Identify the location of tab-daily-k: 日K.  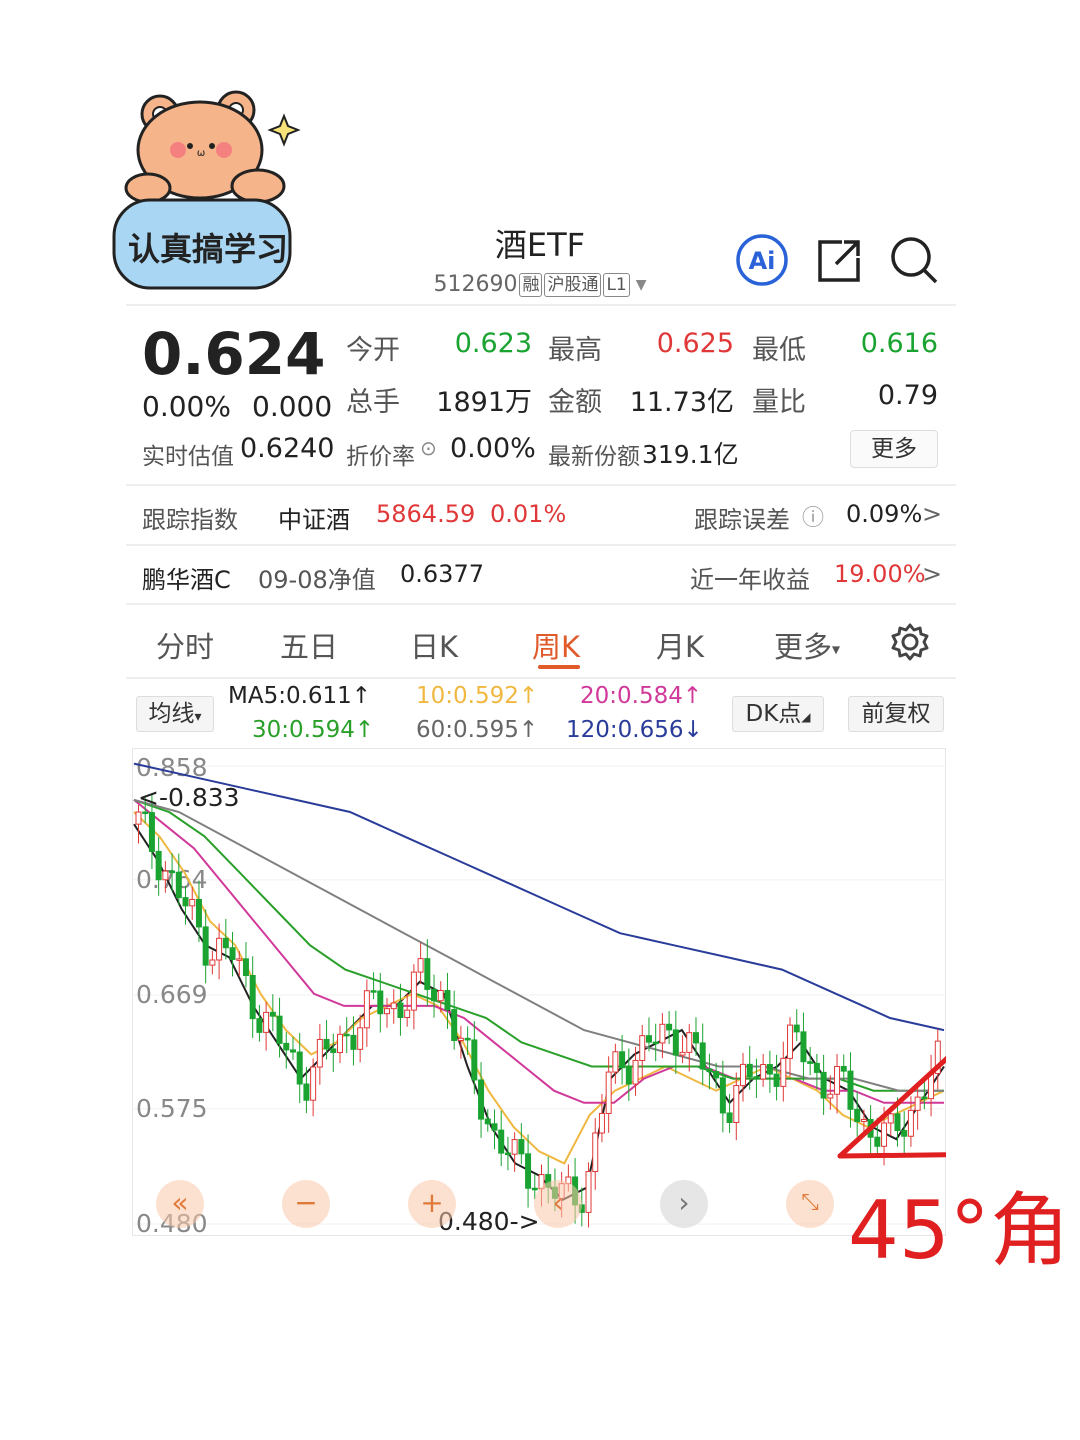
(434, 645).